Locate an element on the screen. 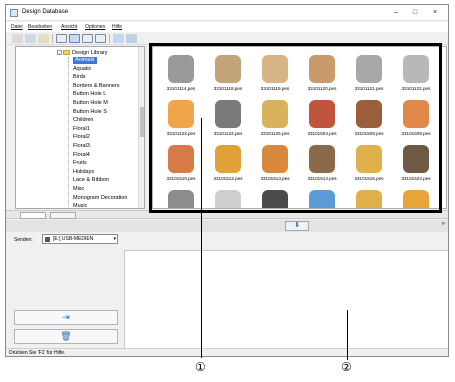 This screenshot has height=382, width=455. send-destination-select: [E:] USB-MEDIEN ▾ is located at coordinates (80, 239).